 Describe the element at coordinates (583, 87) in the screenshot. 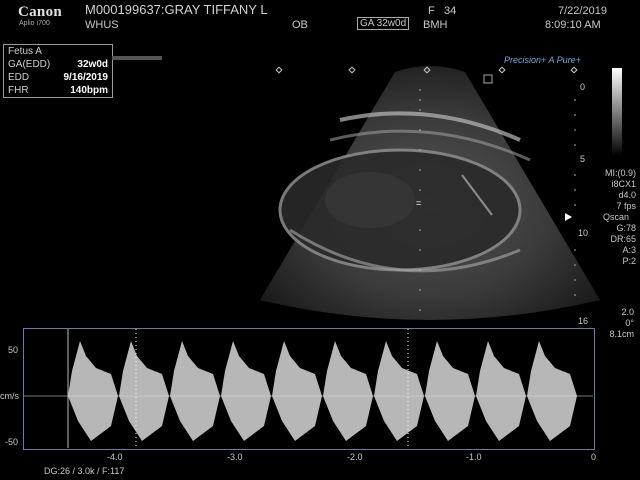

I see `depth-tick-0: 0` at that location.